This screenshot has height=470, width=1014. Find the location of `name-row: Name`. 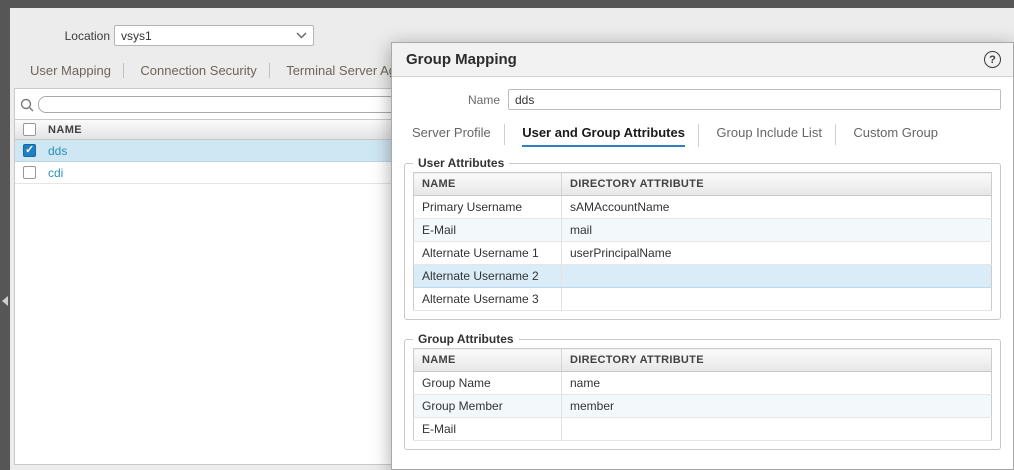

name-row: Name is located at coordinates (702, 99).